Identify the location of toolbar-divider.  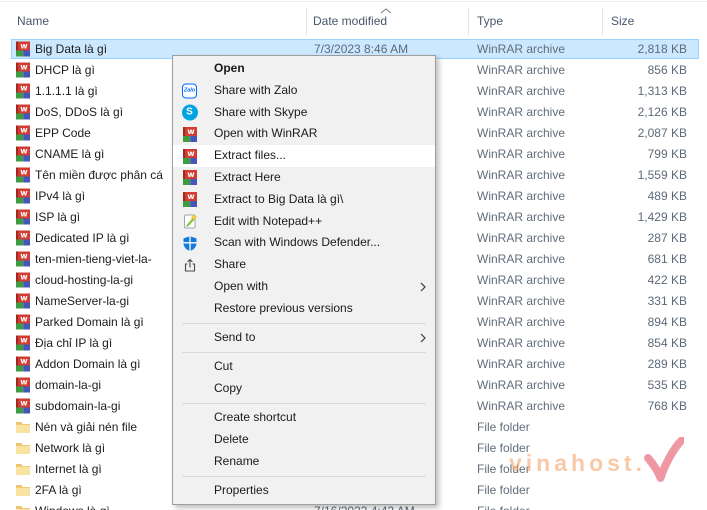
(353, 1).